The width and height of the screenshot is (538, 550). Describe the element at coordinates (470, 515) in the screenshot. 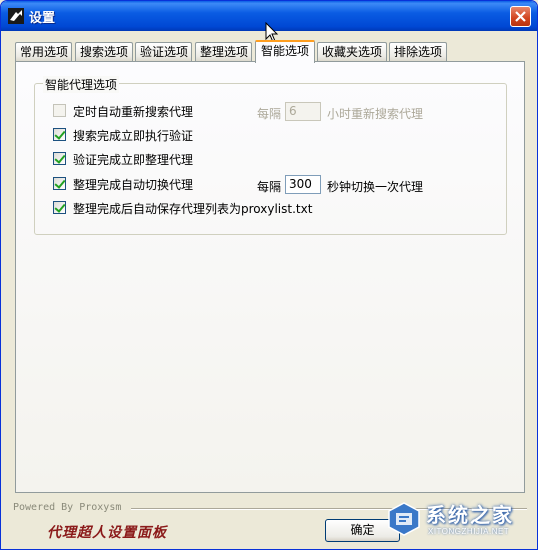

I see `watermark-text: 系统之家` at that location.